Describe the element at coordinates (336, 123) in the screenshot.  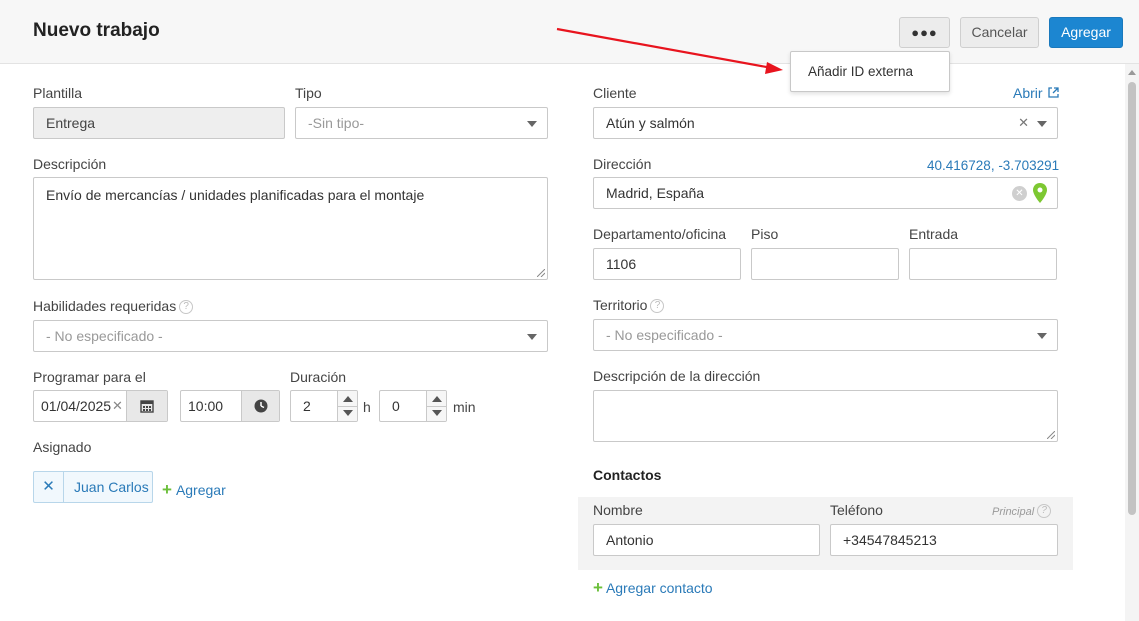
I see `type-placeholder: -Sin tipo-` at that location.